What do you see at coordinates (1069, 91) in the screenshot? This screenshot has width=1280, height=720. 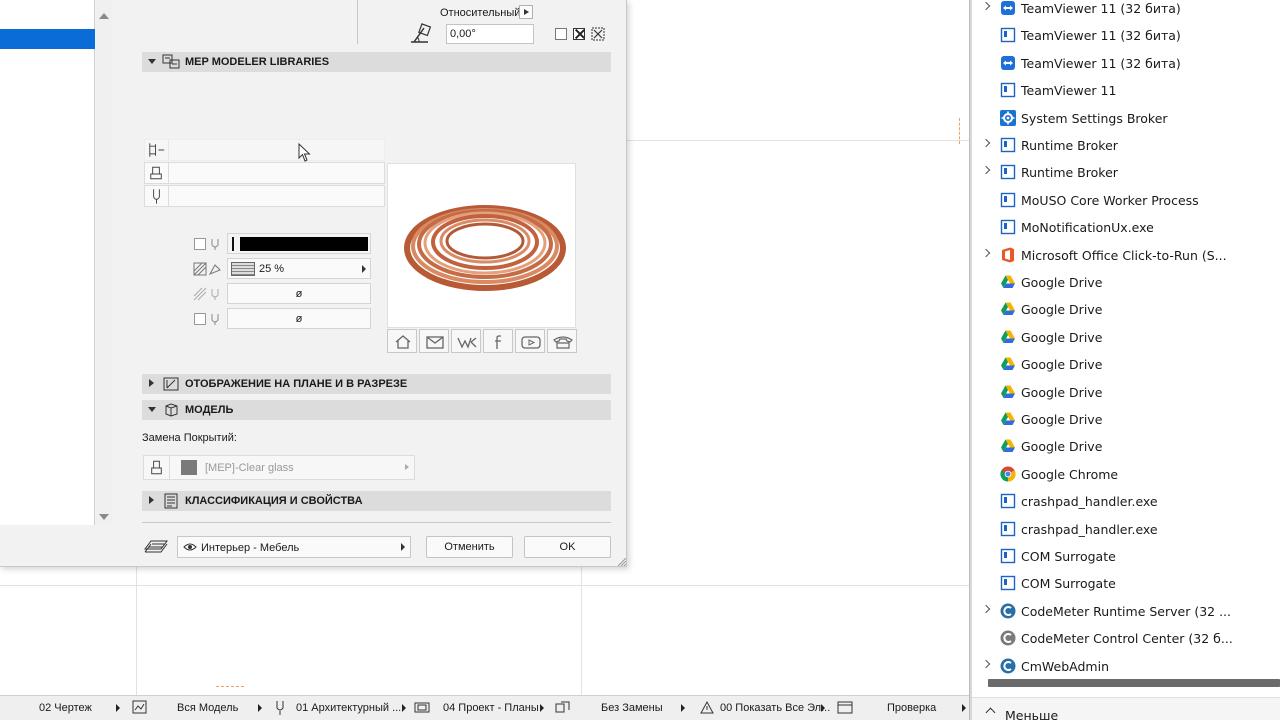 I see `process-name: TeamViewer 11` at bounding box center [1069, 91].